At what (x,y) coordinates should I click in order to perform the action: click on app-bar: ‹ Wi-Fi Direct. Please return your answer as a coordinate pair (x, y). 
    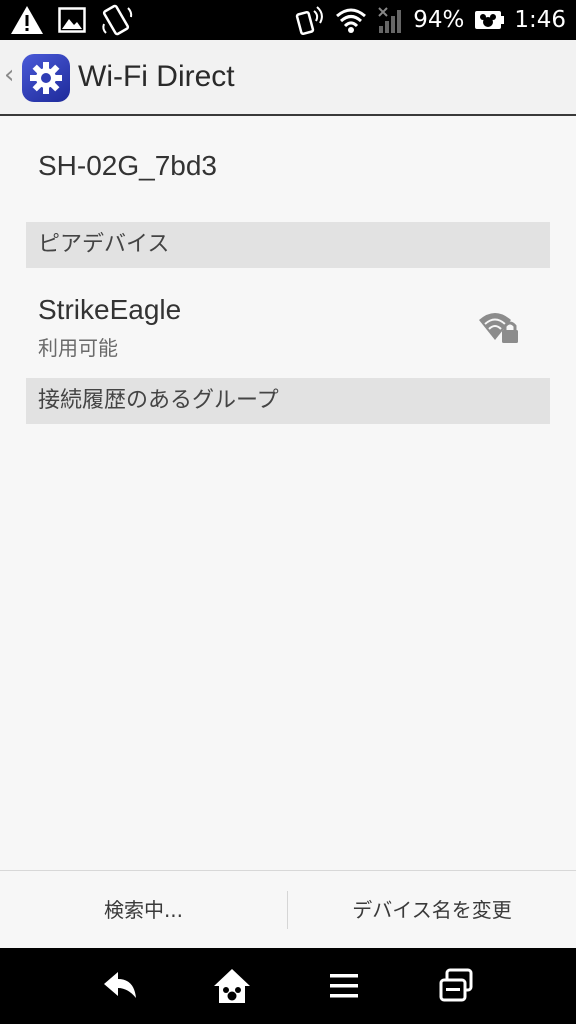
    Looking at the image, I should click on (288, 78).